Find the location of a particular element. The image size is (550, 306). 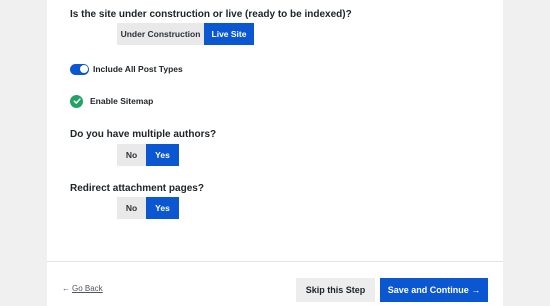

check-circle-icon is located at coordinates (76, 101).